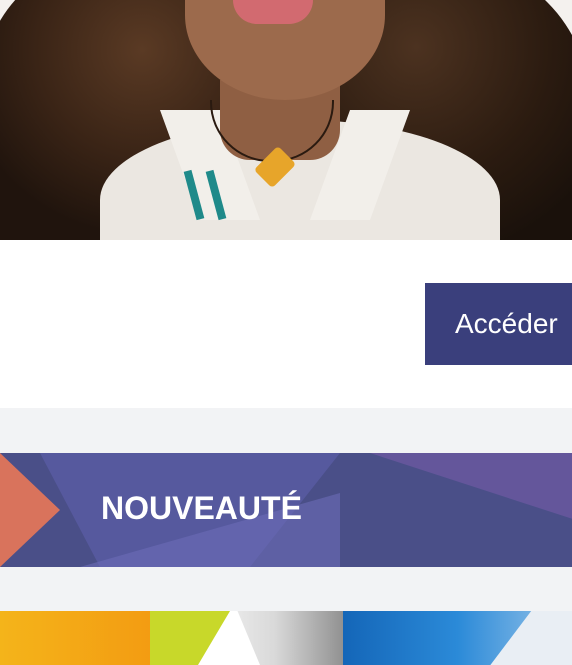  I want to click on promo-shape-lime, so click(190, 638).